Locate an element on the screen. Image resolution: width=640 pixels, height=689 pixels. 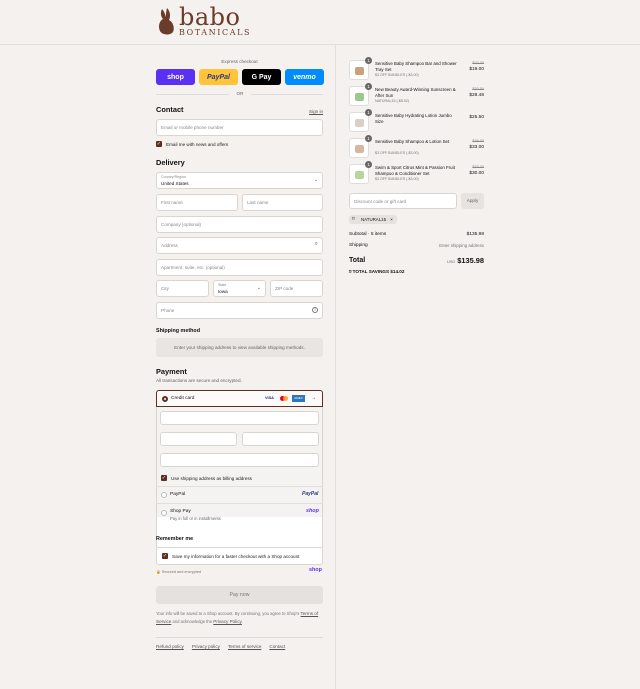
city-field: City is located at coordinates (182, 288).